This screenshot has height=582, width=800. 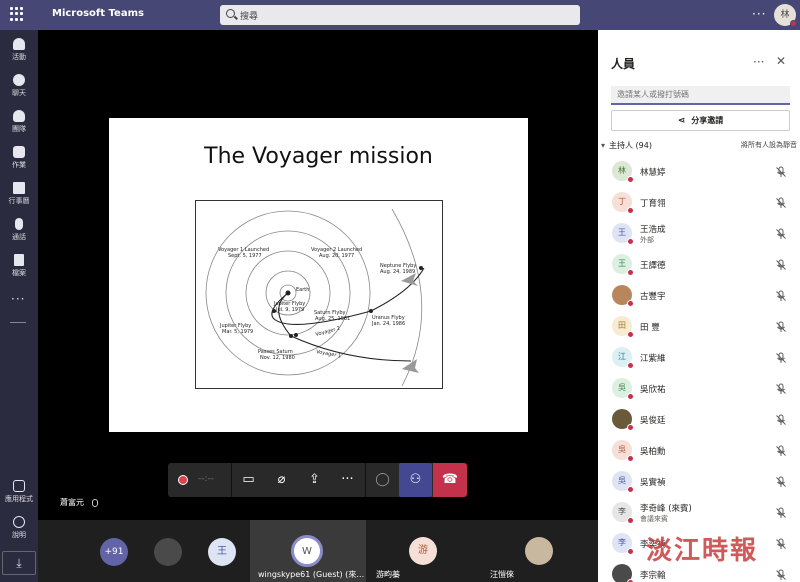 I want to click on invite-input, so click(x=700, y=95).